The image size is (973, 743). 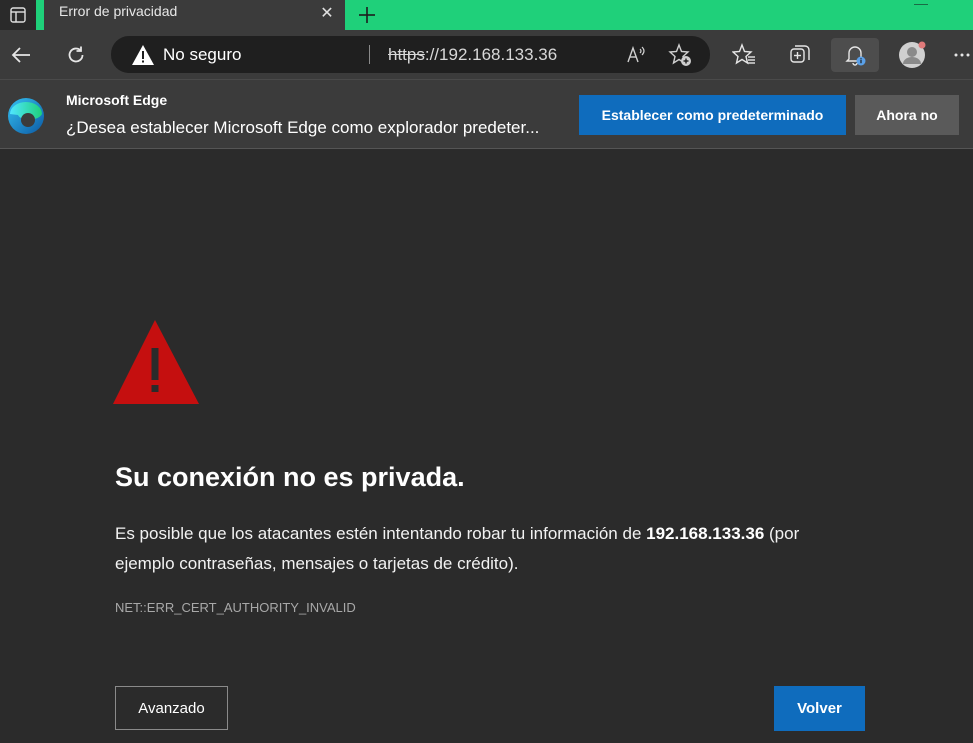 What do you see at coordinates (921, 4) in the screenshot?
I see `minimize-button` at bounding box center [921, 4].